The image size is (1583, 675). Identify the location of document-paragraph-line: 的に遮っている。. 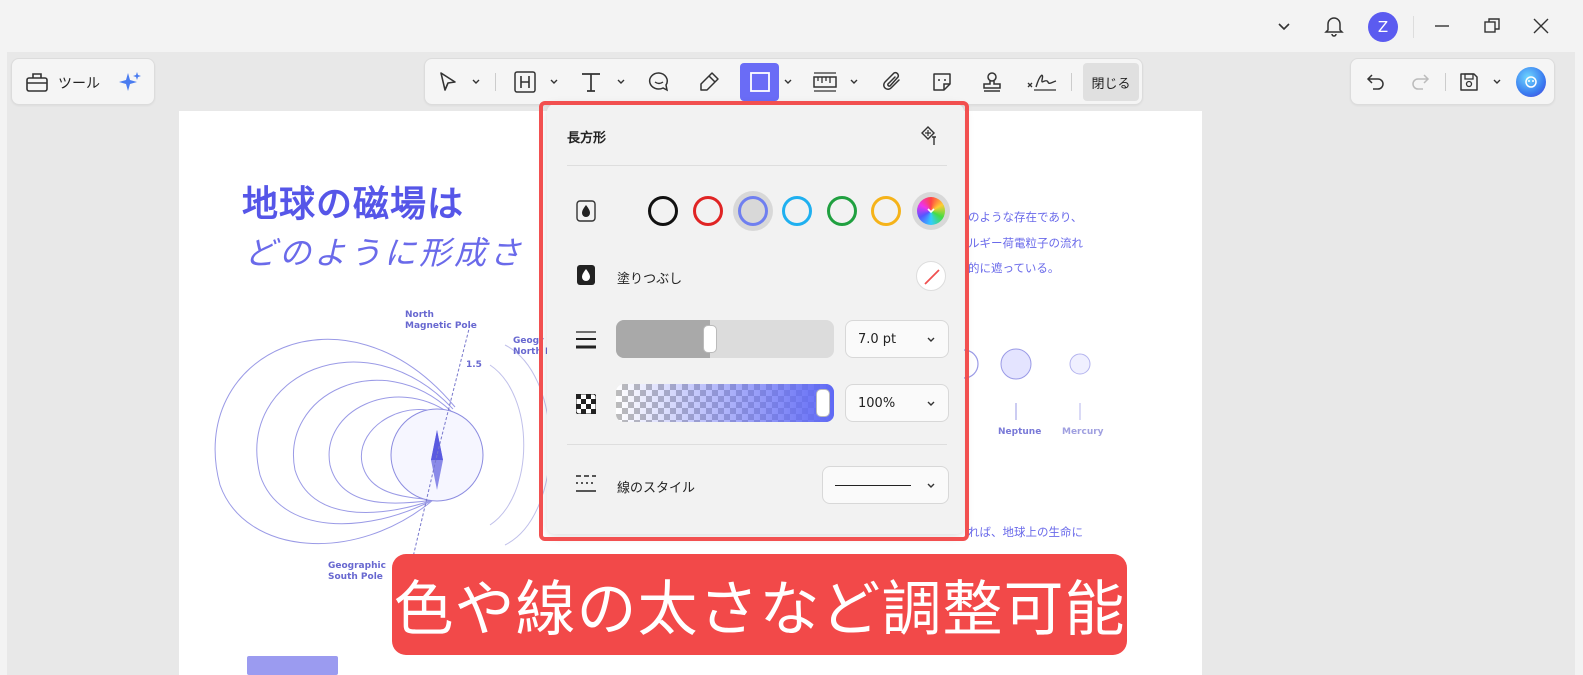
(1014, 268).